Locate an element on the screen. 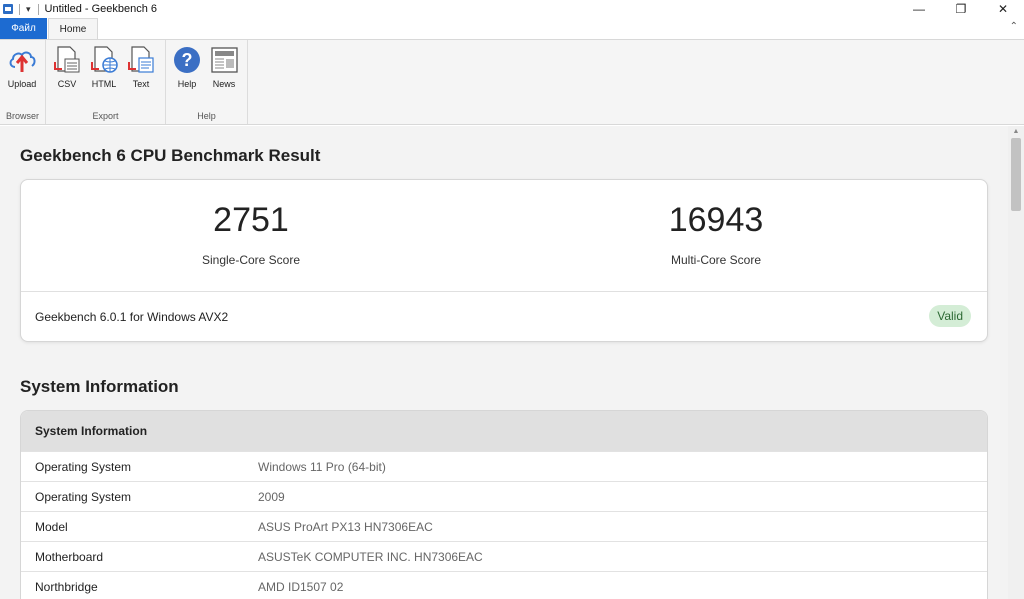  multi-core-value: 16943 is located at coordinates (716, 220).